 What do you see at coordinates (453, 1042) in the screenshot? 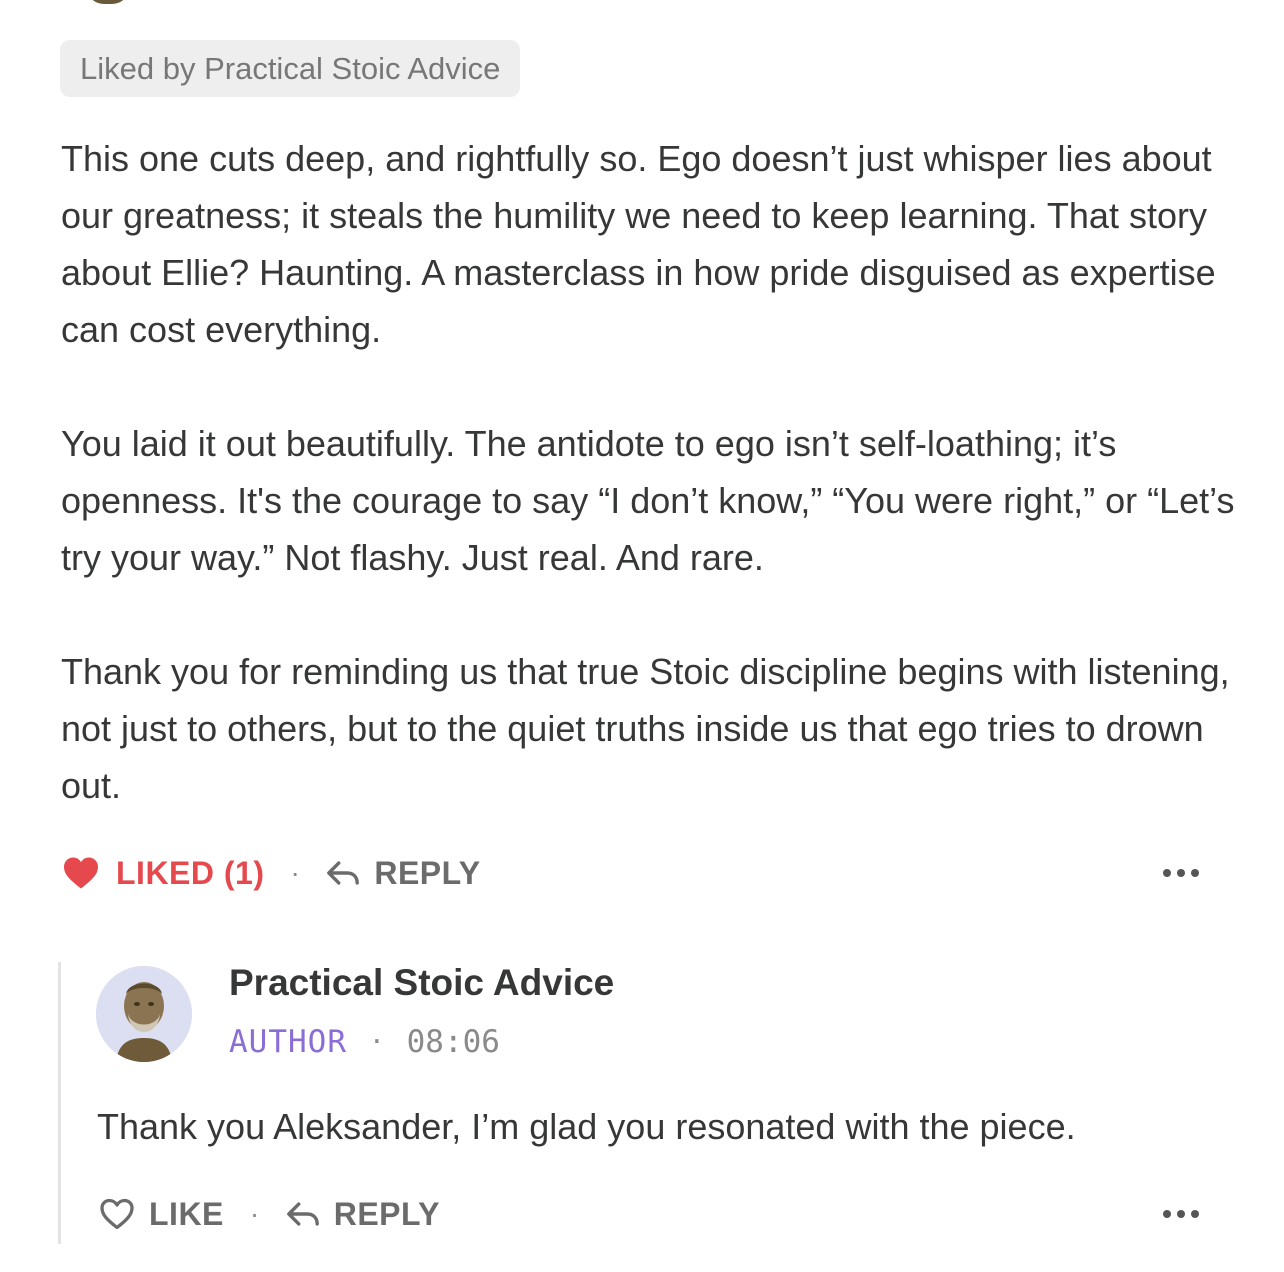
I see `timestamp: 08:06` at bounding box center [453, 1042].